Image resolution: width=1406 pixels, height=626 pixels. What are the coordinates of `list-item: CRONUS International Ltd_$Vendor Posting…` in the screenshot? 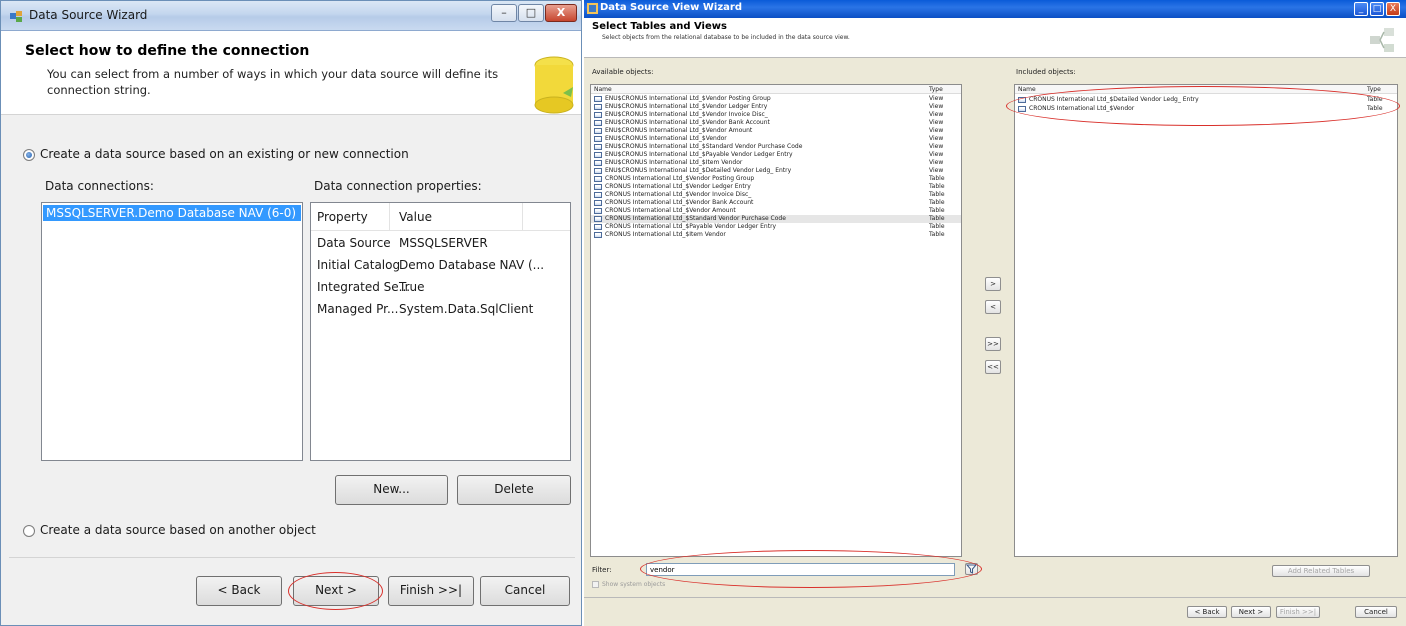 It's located at (776, 179).